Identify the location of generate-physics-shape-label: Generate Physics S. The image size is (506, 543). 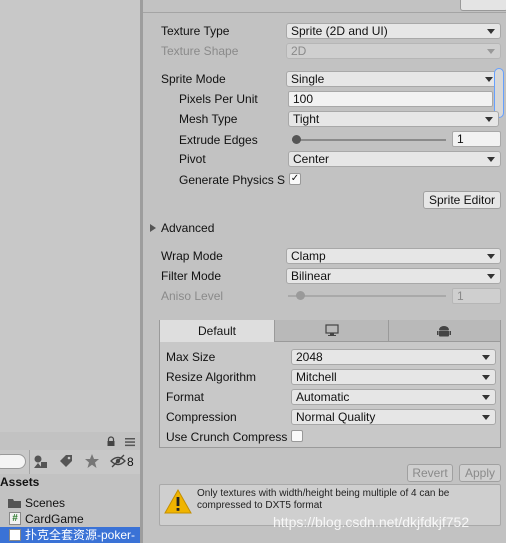
(232, 180).